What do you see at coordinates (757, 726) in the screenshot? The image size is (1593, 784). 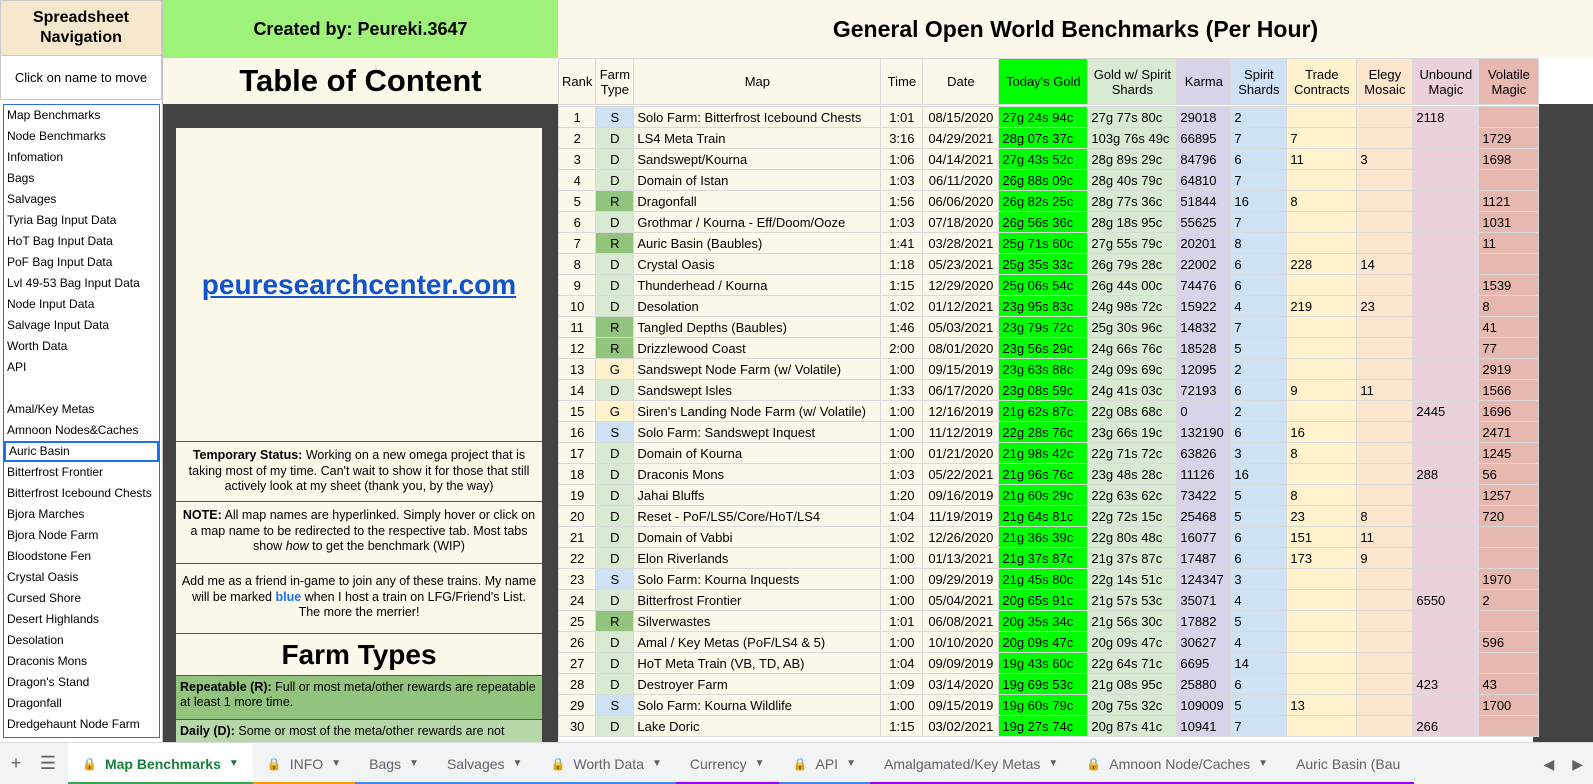 I see `map-link: Lake Doric` at bounding box center [757, 726].